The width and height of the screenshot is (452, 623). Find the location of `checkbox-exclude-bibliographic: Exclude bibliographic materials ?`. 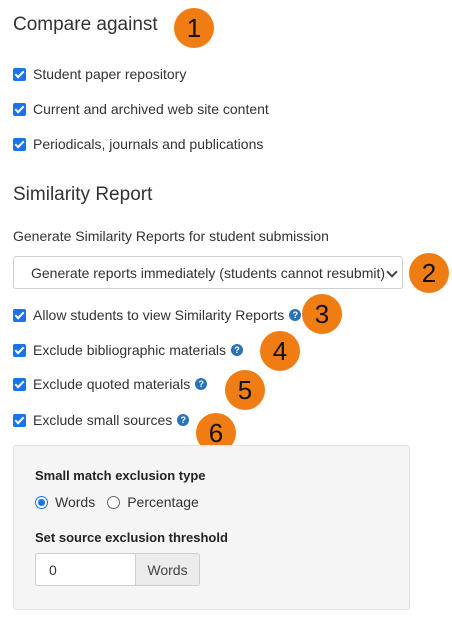

checkbox-exclude-bibliographic: Exclude bibliographic materials ? is located at coordinates (128, 350).